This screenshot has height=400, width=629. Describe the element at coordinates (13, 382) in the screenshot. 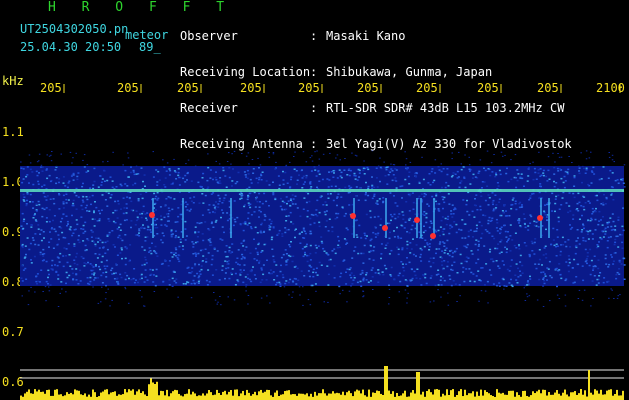

I see `freq-tick-label: 0.6` at that location.